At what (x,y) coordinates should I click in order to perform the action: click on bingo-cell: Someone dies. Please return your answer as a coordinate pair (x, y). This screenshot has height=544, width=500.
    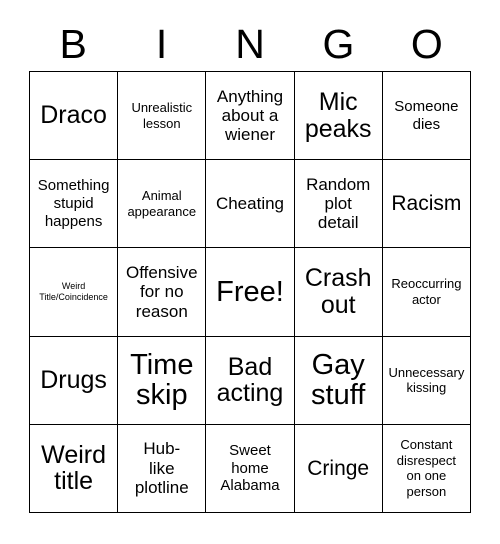
    Looking at the image, I should click on (426, 116).